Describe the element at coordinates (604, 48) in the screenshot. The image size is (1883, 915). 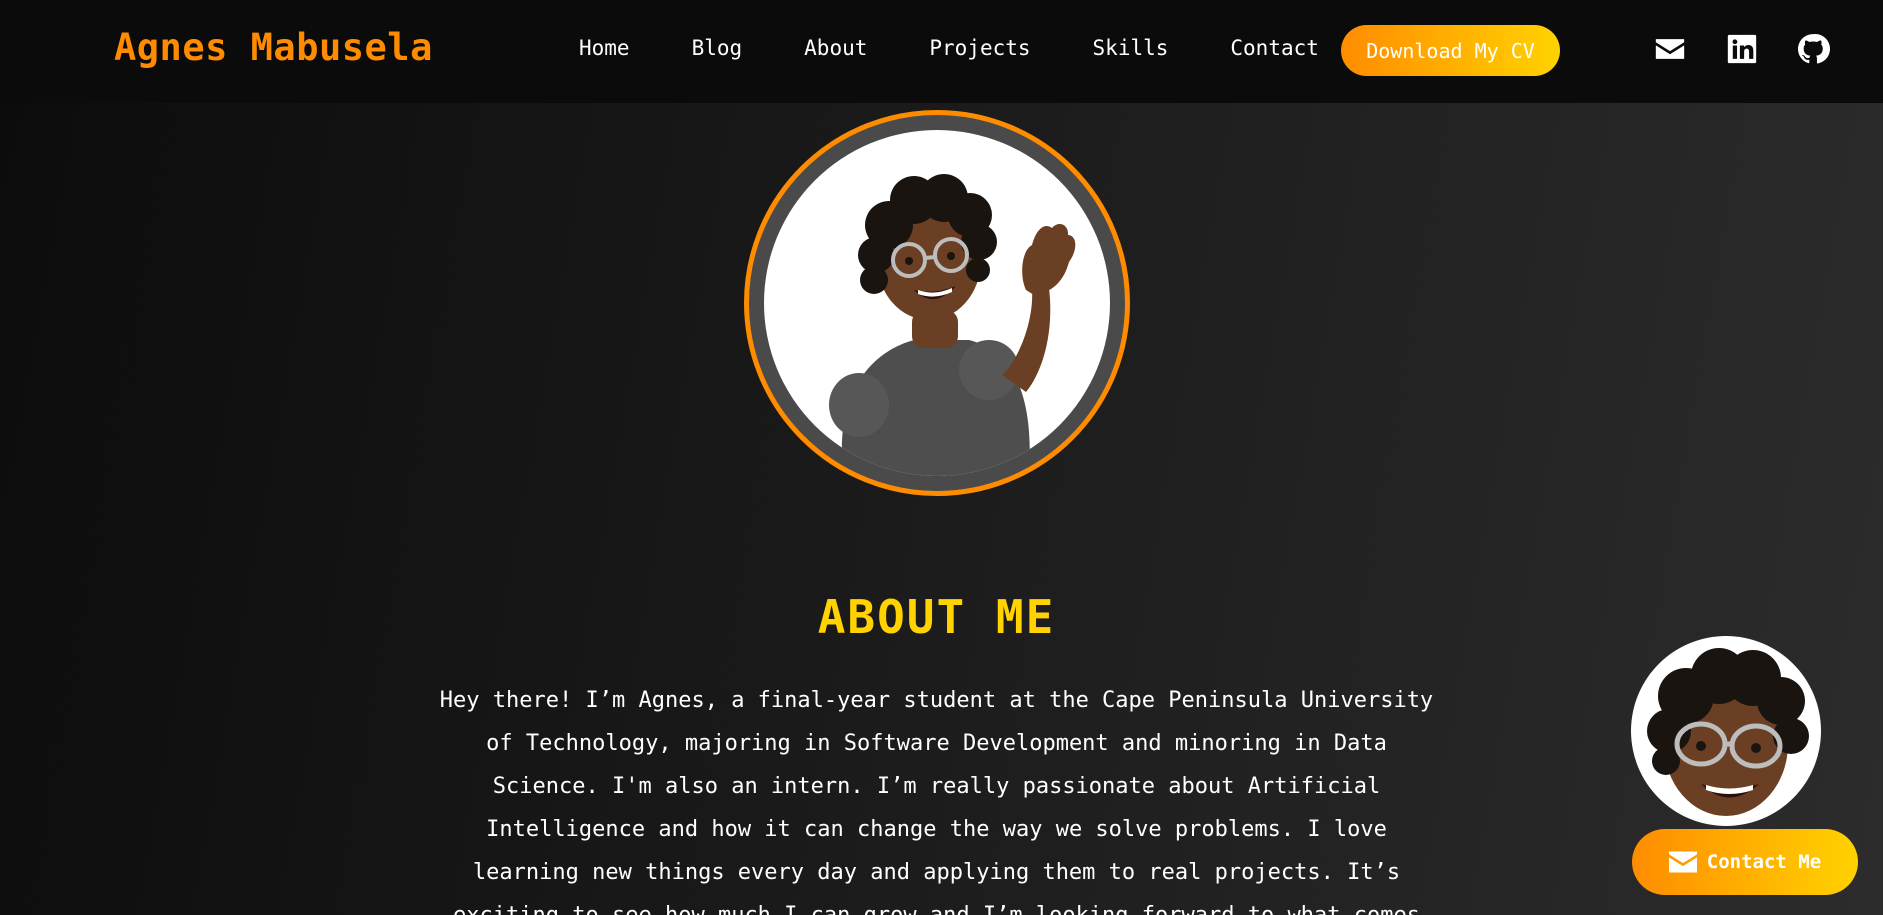
I see `nav-home: Home` at that location.